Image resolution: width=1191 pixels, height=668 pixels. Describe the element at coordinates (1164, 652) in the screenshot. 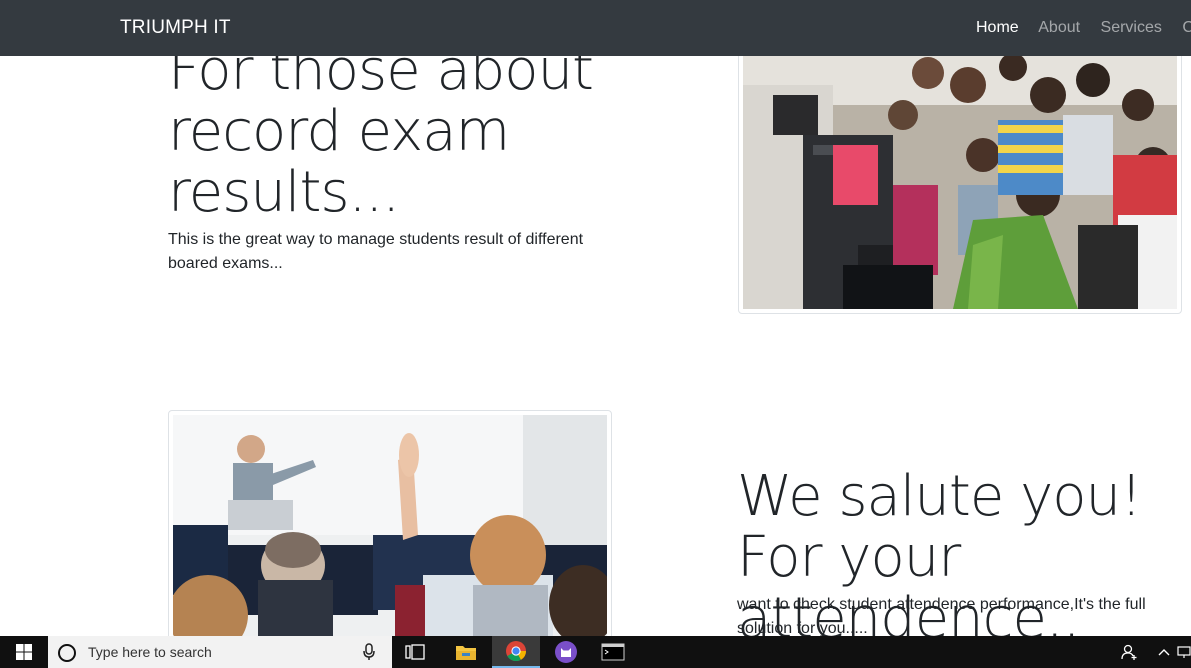

I see `chevron-up-icon` at that location.